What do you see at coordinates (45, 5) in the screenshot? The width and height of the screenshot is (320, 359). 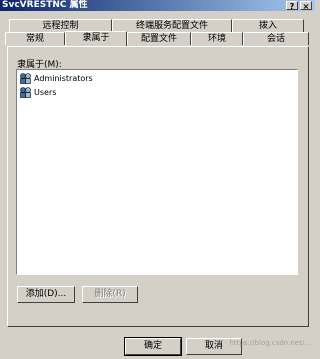 I see `window-title: SvcVRESTNC 属性` at bounding box center [45, 5].